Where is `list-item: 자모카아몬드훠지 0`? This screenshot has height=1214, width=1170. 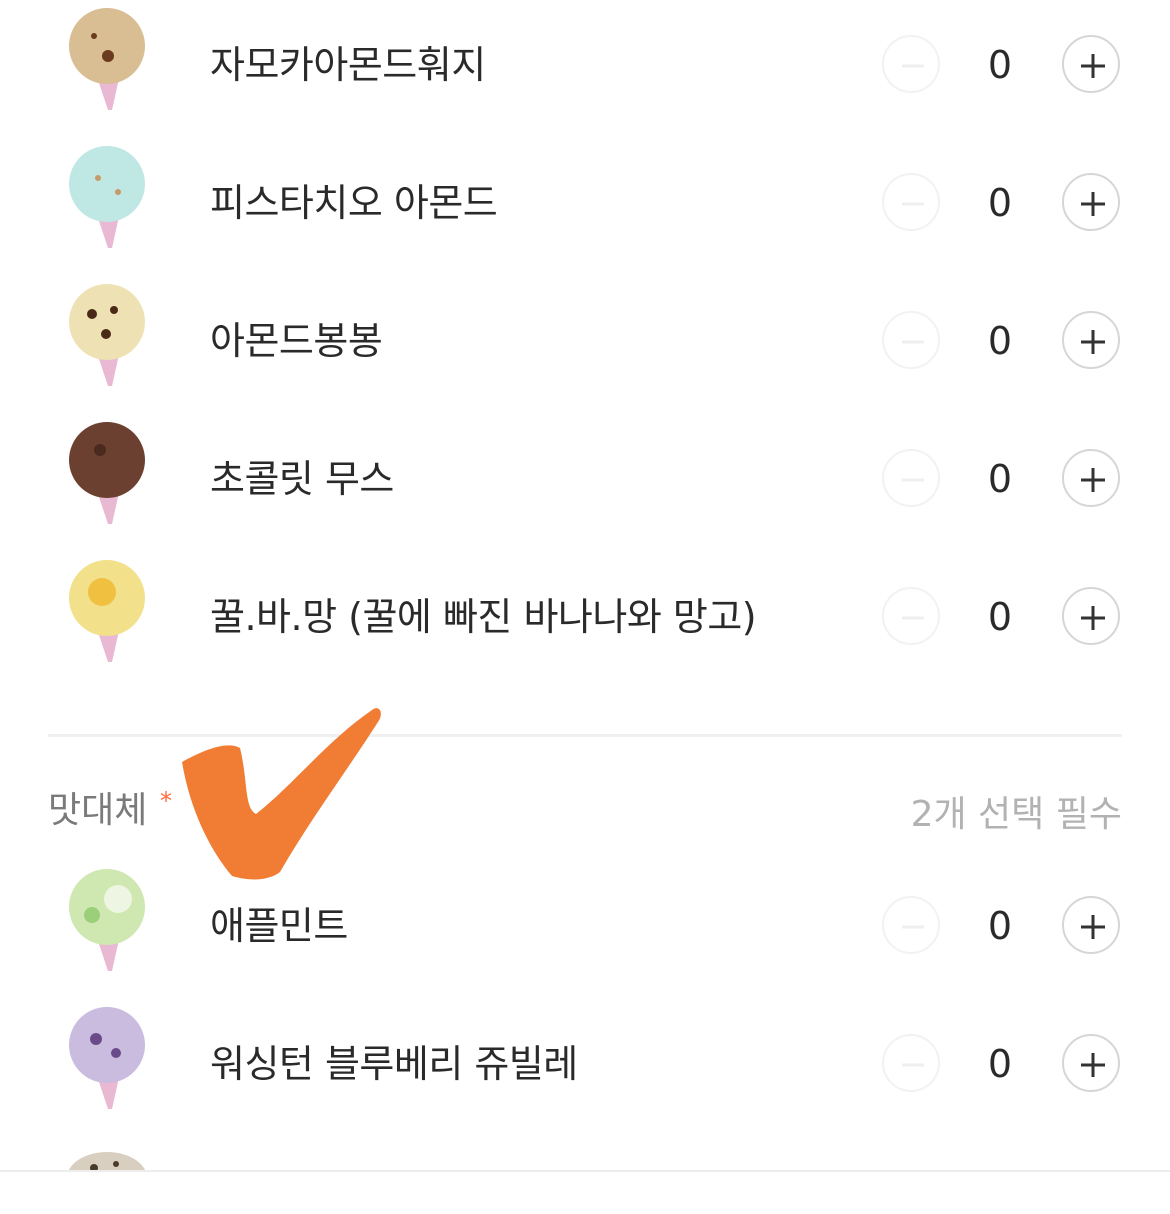 list-item: 자모카아몬드훠지 0 is located at coordinates (585, 67).